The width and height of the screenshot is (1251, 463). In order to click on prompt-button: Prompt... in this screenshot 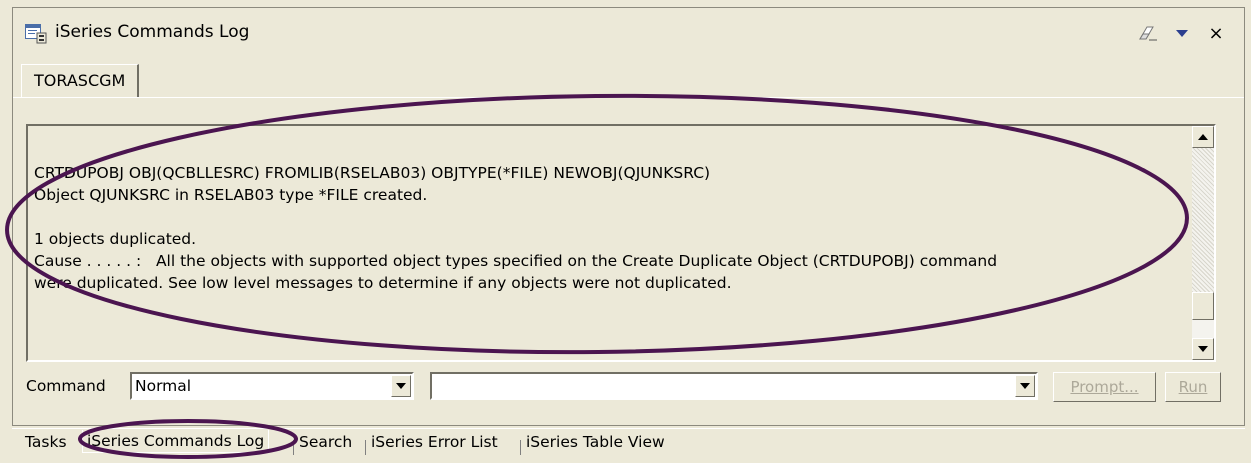, I will do `click(1104, 387)`.